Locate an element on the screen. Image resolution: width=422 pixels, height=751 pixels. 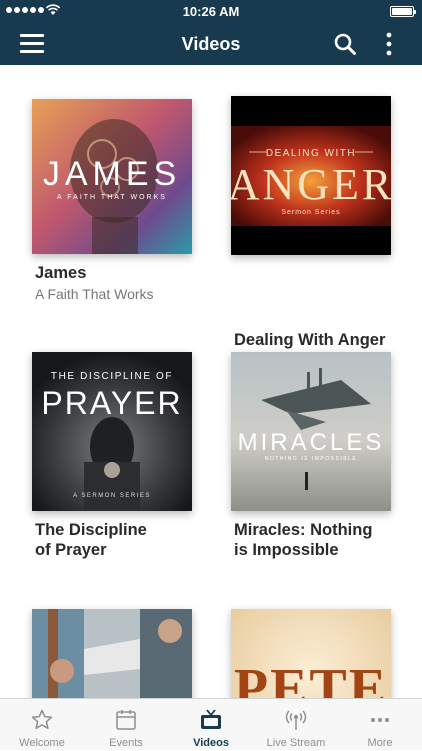
status-time: 10:26 AM is located at coordinates (211, 11).